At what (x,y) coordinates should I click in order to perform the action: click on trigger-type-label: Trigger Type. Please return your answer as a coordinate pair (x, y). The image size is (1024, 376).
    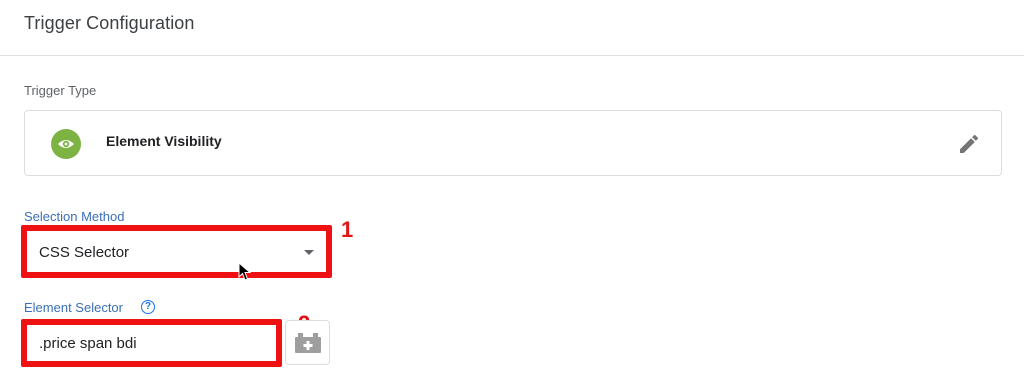
    Looking at the image, I should click on (60, 90).